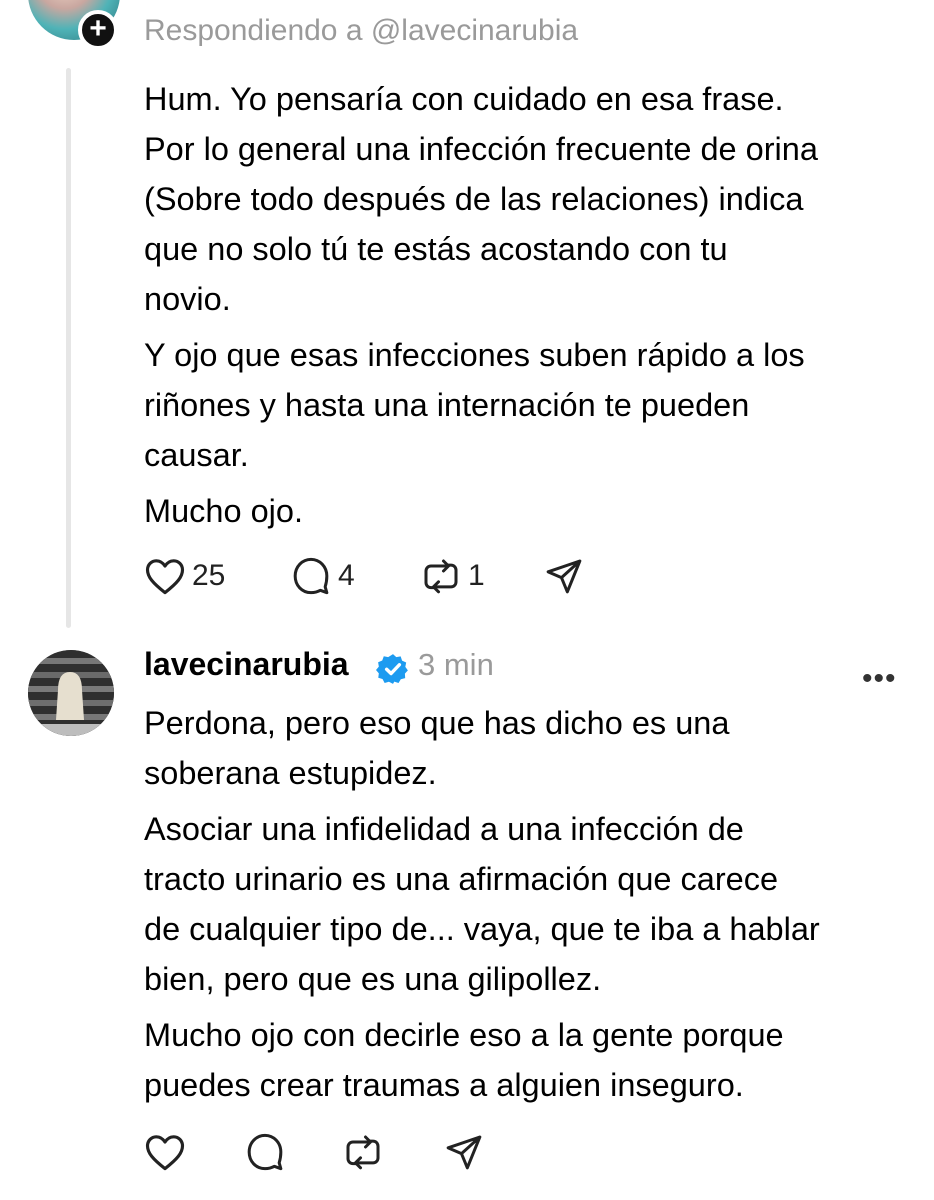 The image size is (934, 1200). I want to click on avatar, so click(71, 693).